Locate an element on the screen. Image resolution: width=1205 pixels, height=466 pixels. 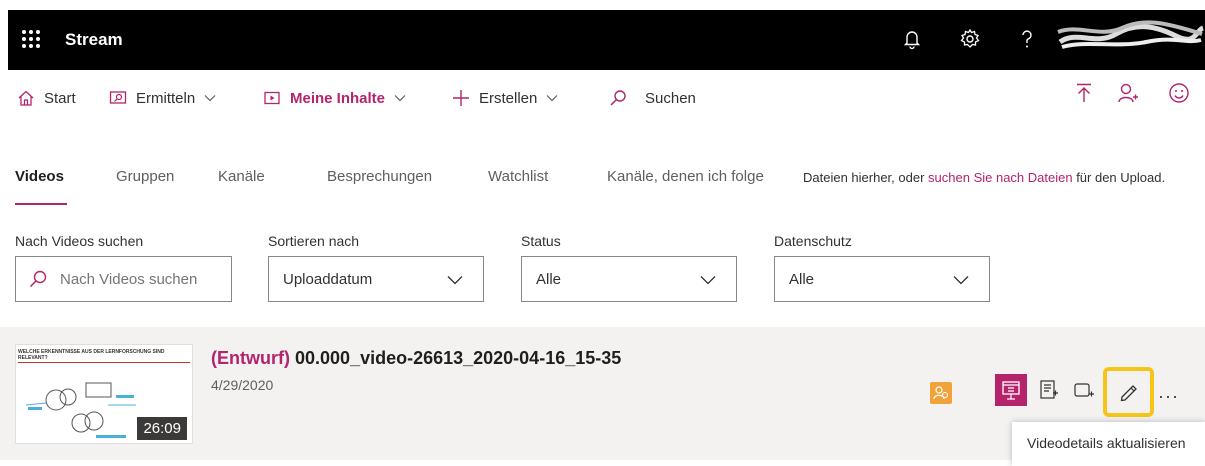
waffle-icon is located at coordinates (31, 39).